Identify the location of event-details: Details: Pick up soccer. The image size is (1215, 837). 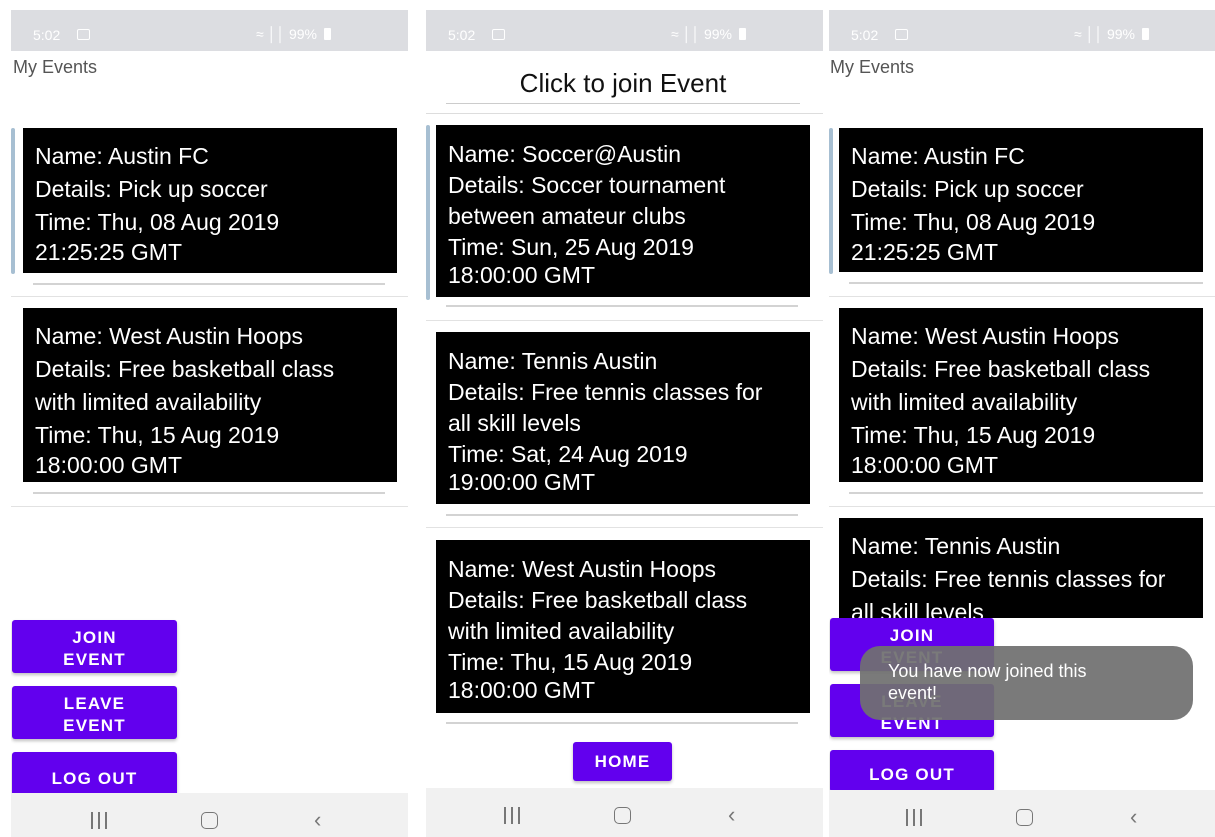
(967, 189).